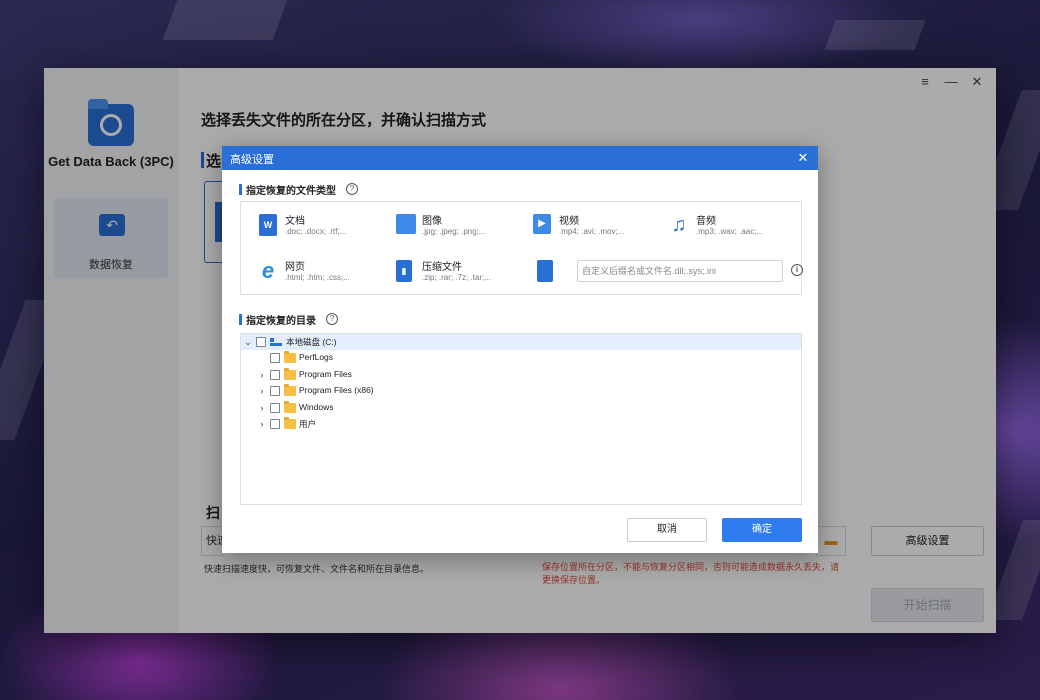 Image resolution: width=1040 pixels, height=700 pixels. I want to click on tree-label: Windows, so click(316, 407).